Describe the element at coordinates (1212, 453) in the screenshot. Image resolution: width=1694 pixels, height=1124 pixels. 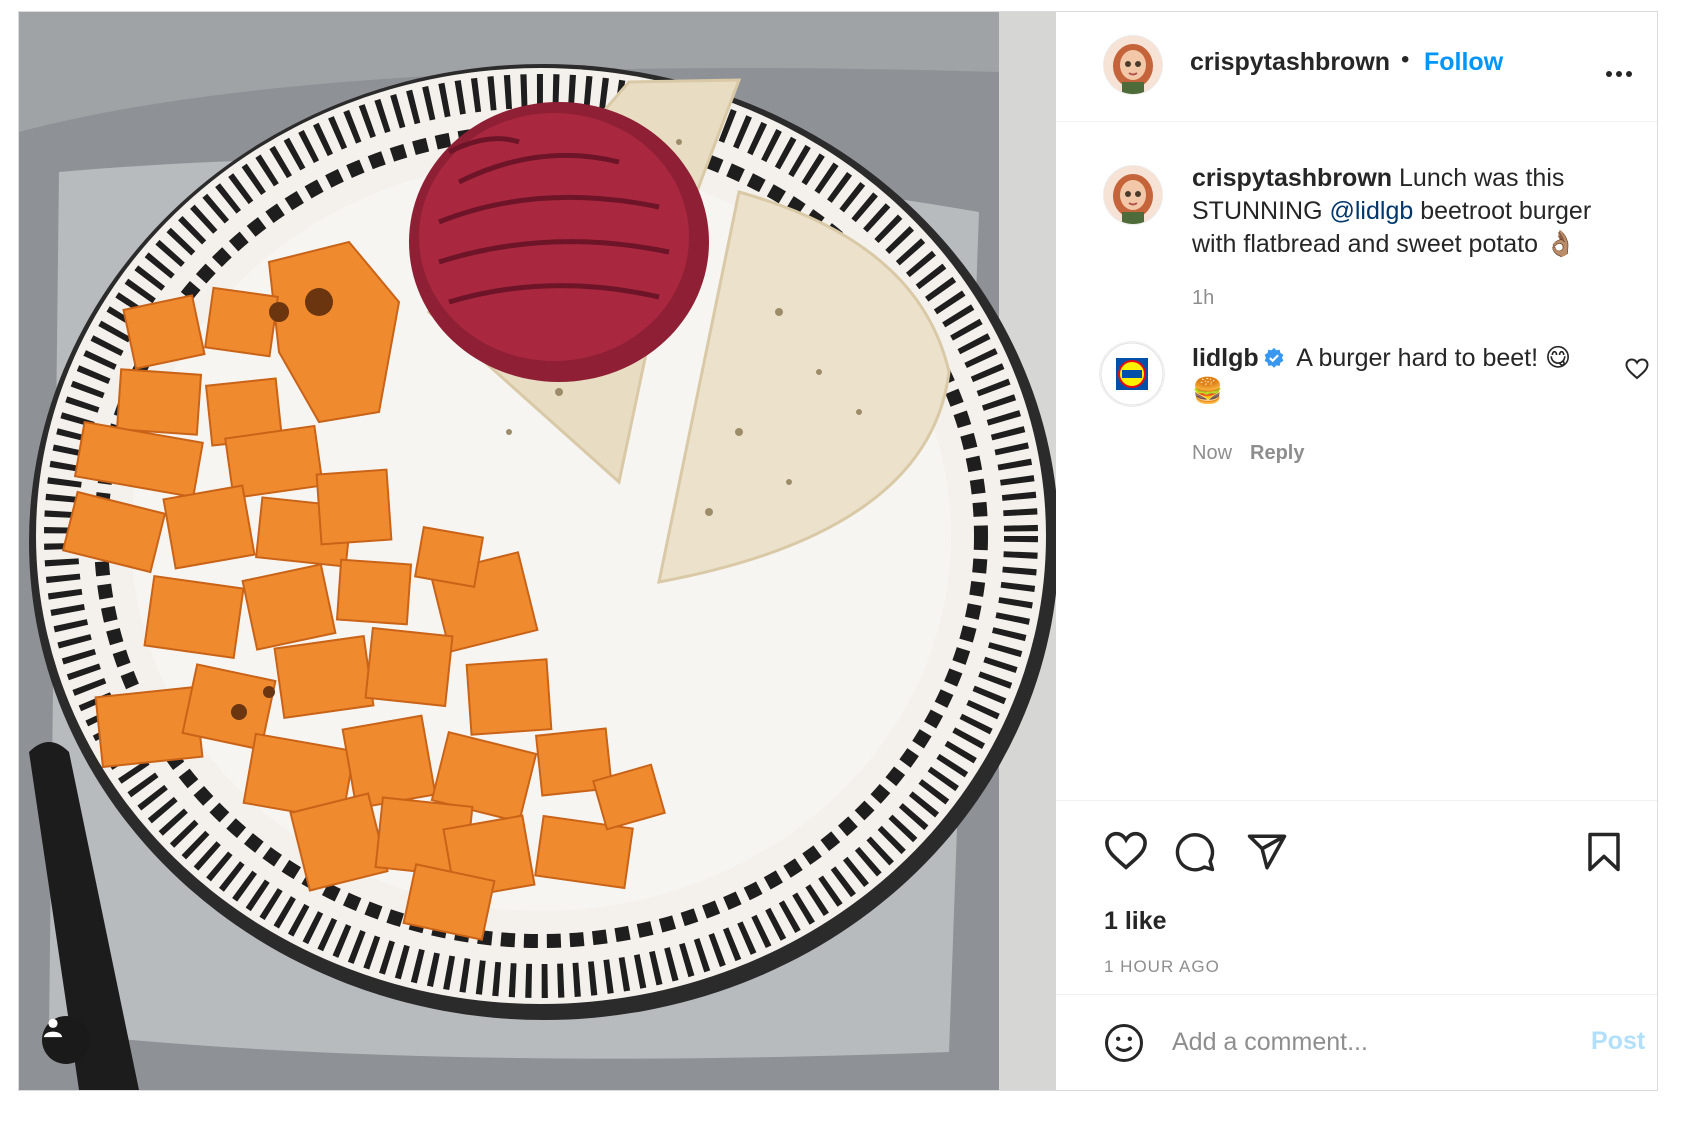
I see `comment-time: Now` at that location.